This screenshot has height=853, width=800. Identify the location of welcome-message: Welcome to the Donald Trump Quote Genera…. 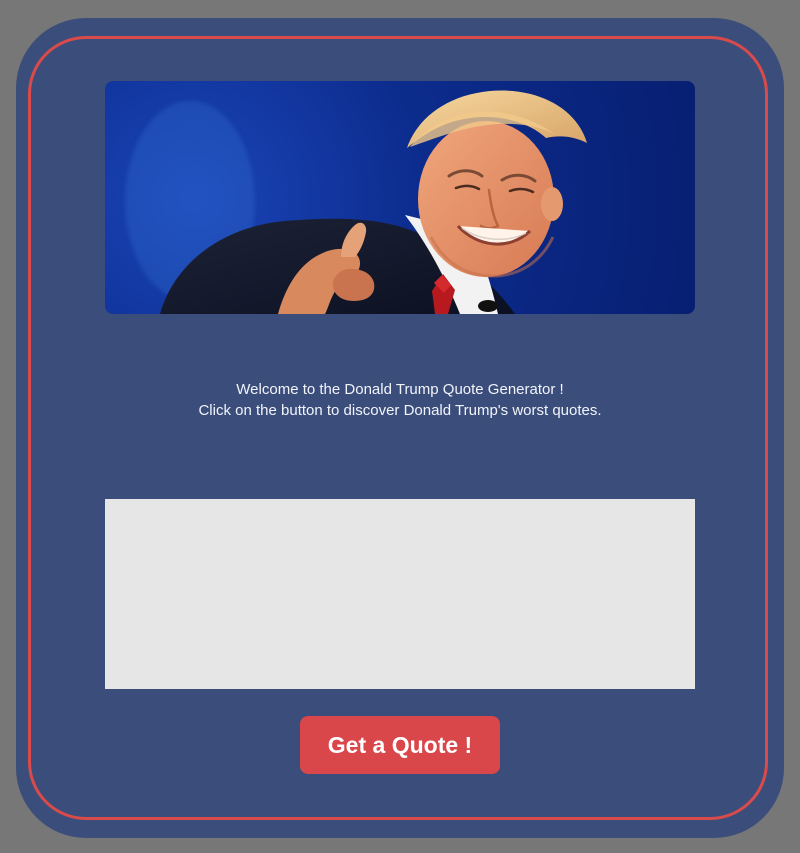
(400, 400).